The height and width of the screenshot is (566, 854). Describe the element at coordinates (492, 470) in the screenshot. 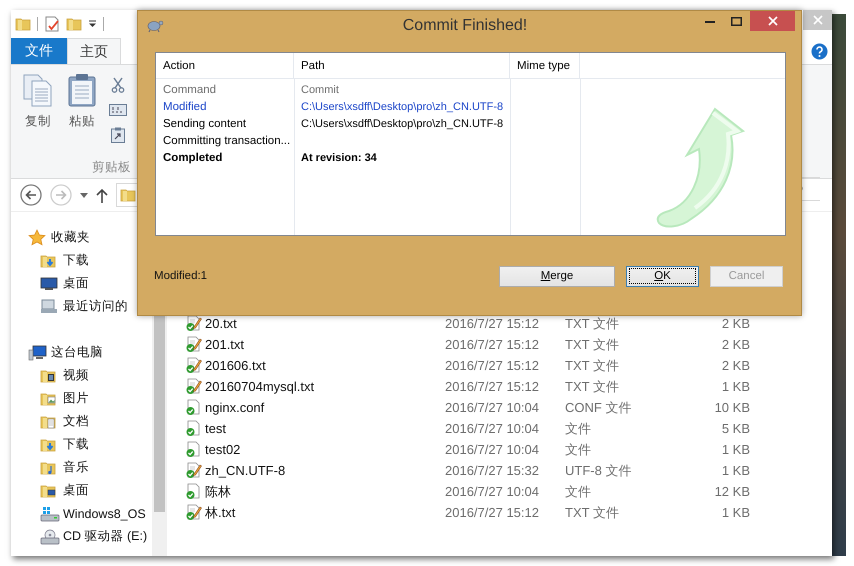

I see `file-date: 2016/7/27 15:32` at that location.